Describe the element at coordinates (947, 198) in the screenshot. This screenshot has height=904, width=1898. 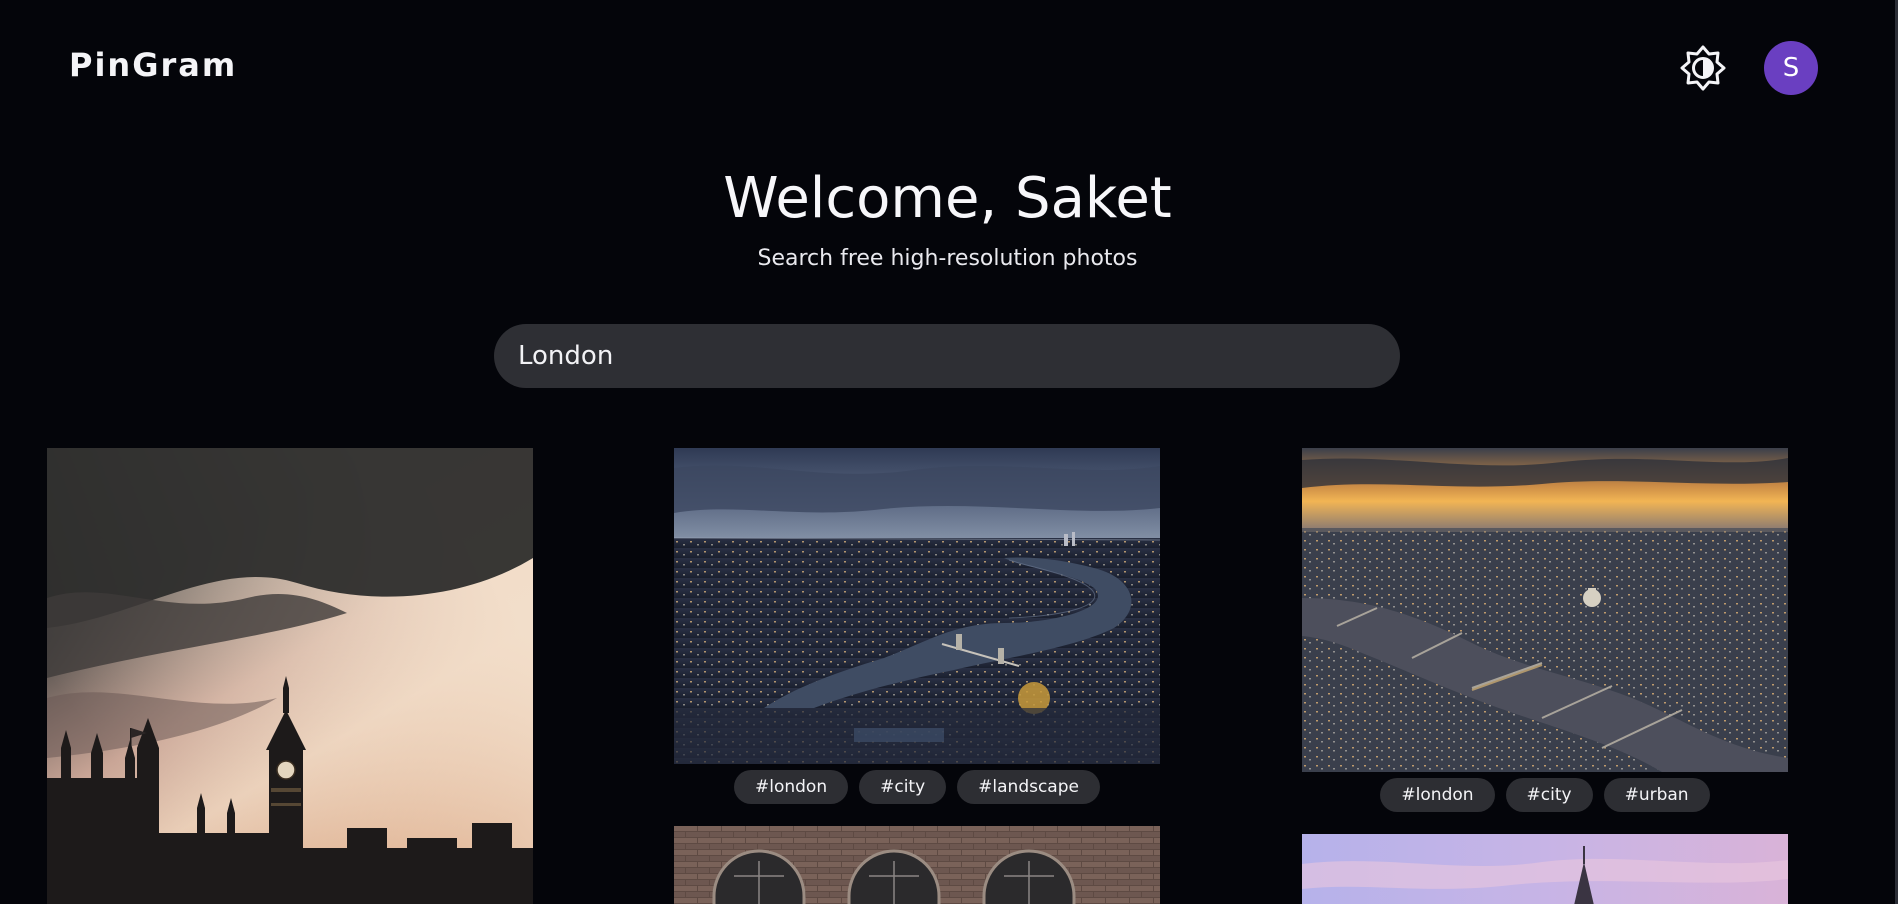
I see `welcome-title: Welcome, Saket` at that location.